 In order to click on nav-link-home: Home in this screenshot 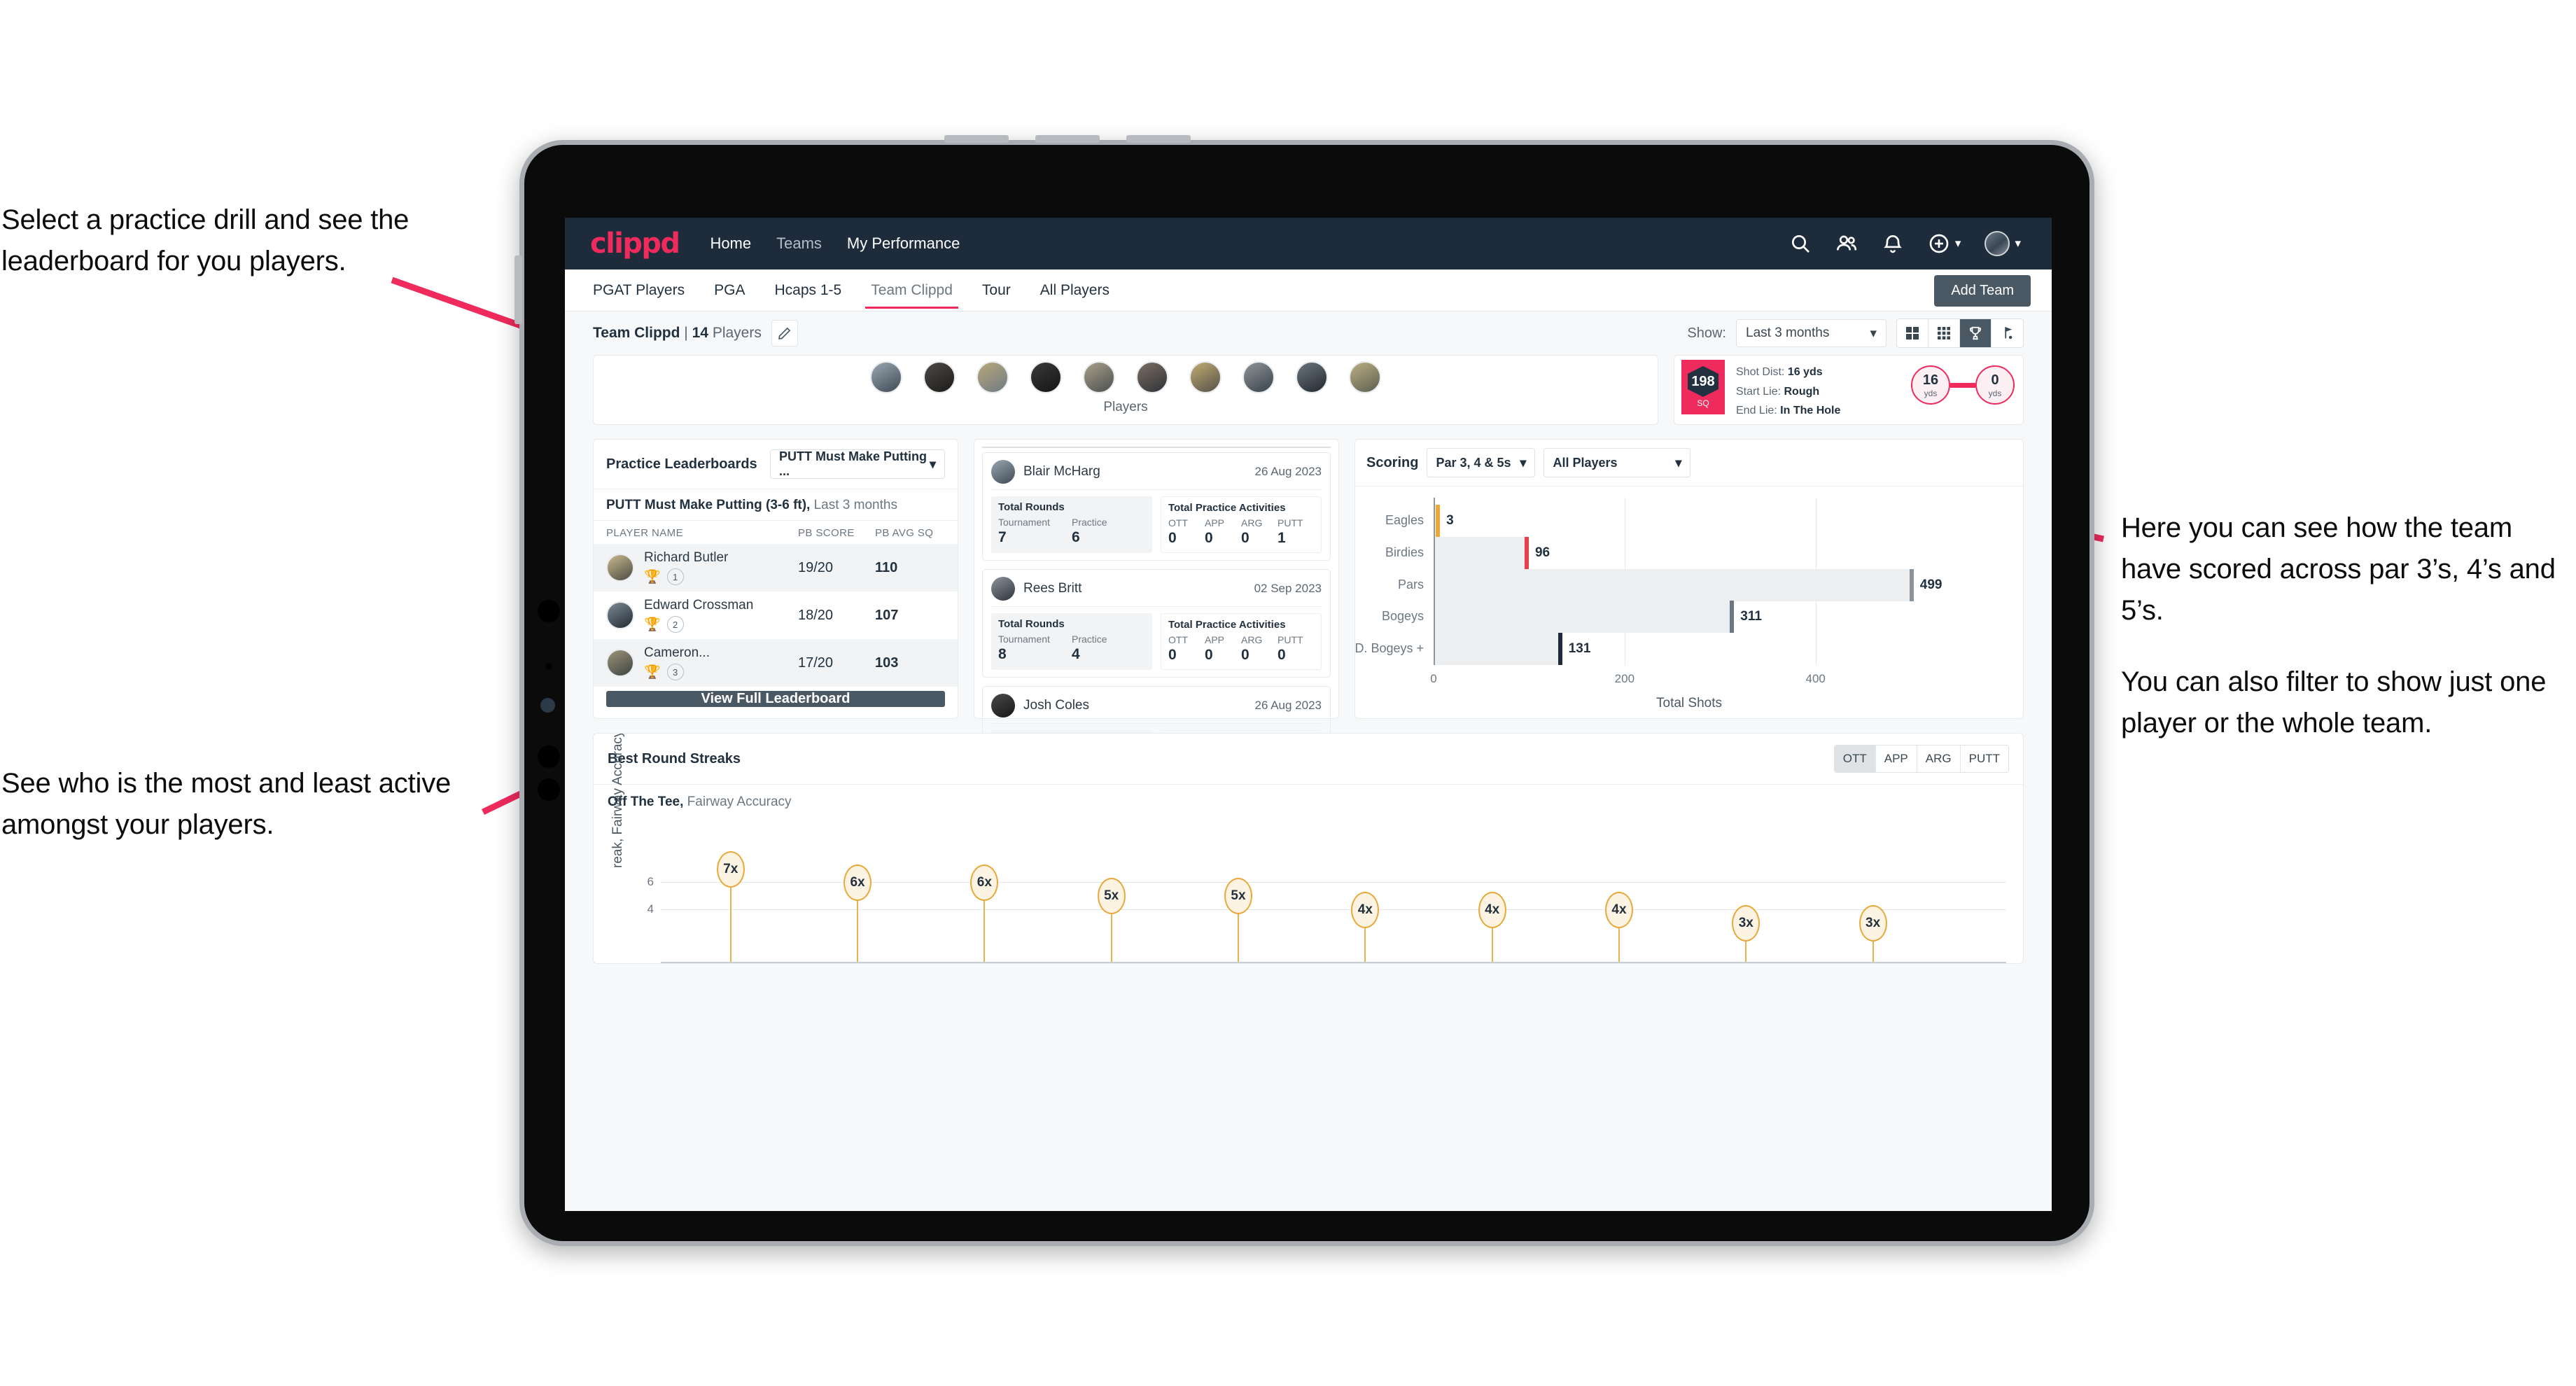, I will do `click(730, 243)`.